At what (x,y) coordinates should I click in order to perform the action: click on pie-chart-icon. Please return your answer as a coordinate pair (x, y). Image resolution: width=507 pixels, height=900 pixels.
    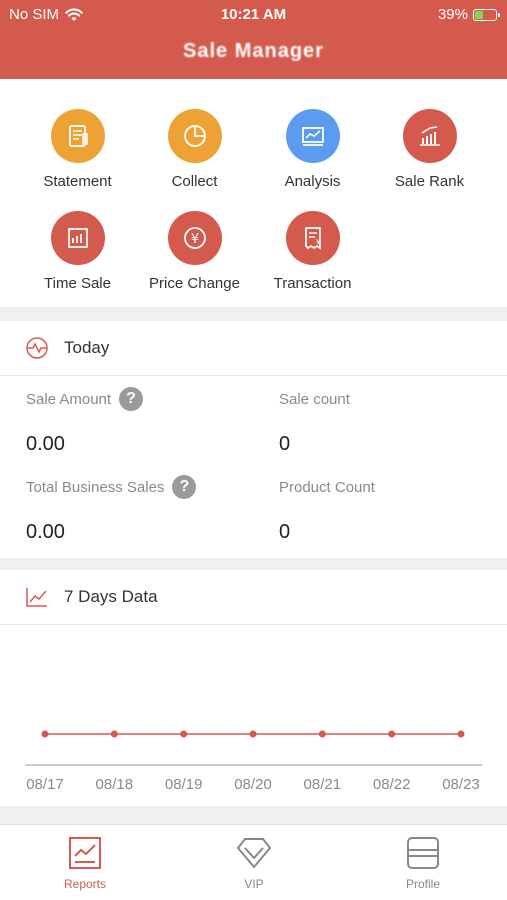
    Looking at the image, I should click on (194, 136).